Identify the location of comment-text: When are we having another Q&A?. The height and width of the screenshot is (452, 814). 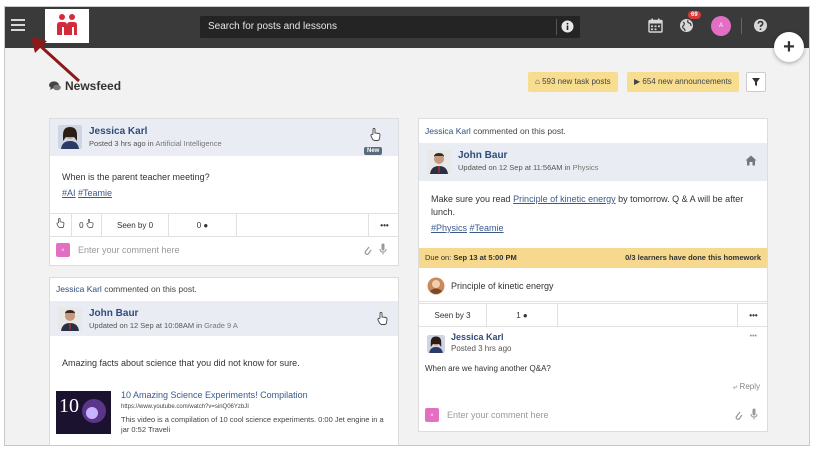
(488, 368).